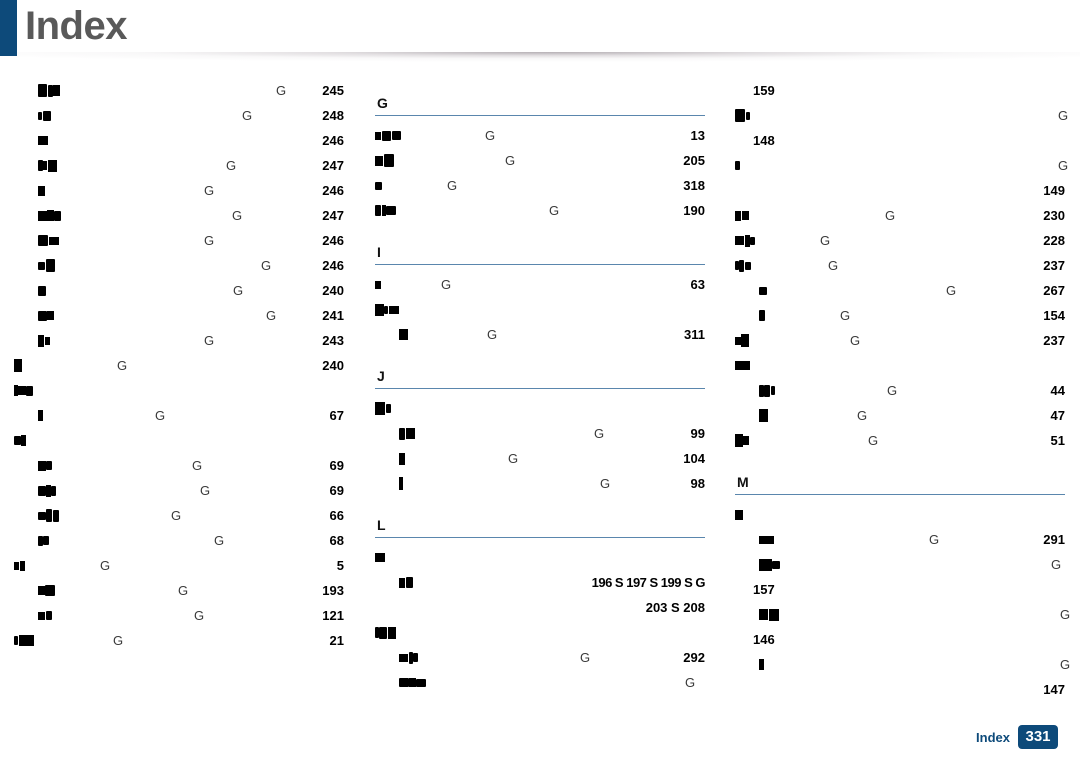  Describe the element at coordinates (340, 565) in the screenshot. I see `entry-page-number: 5` at that location.